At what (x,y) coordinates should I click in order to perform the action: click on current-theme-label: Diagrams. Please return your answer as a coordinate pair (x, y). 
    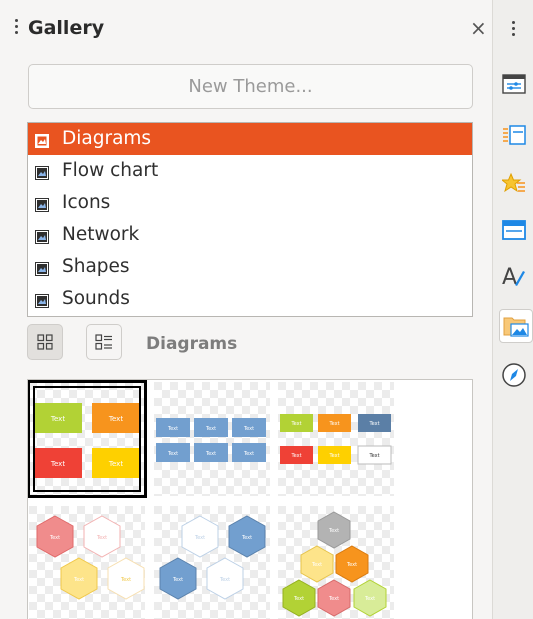
    Looking at the image, I should click on (192, 344).